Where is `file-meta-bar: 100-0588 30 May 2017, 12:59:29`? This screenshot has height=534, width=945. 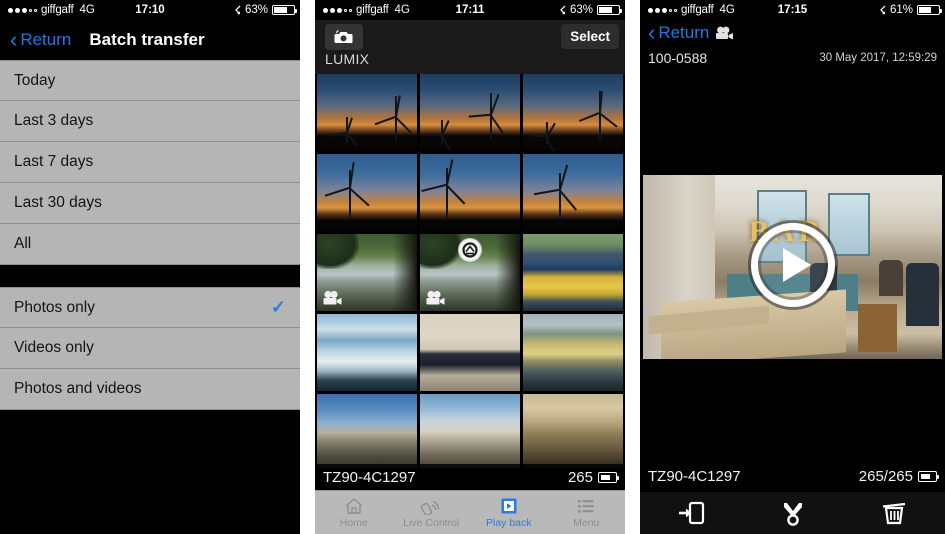 file-meta-bar: 100-0588 30 May 2017, 12:59:29 is located at coordinates (792, 58).